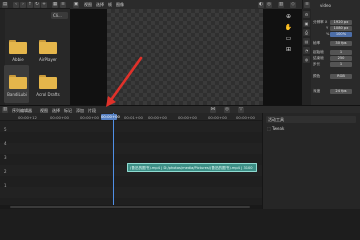  What do you see at coordinates (341, 22) in the screenshot?
I see `resolution-x-field: 1920 px` at bounding box center [341, 22].